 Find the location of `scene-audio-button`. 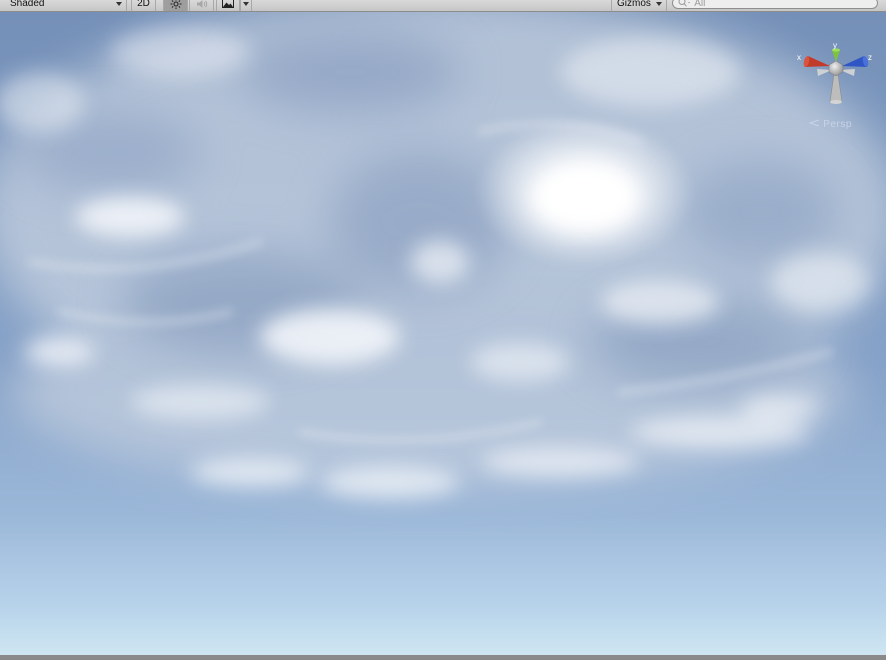

scene-audio-button is located at coordinates (201, 5).